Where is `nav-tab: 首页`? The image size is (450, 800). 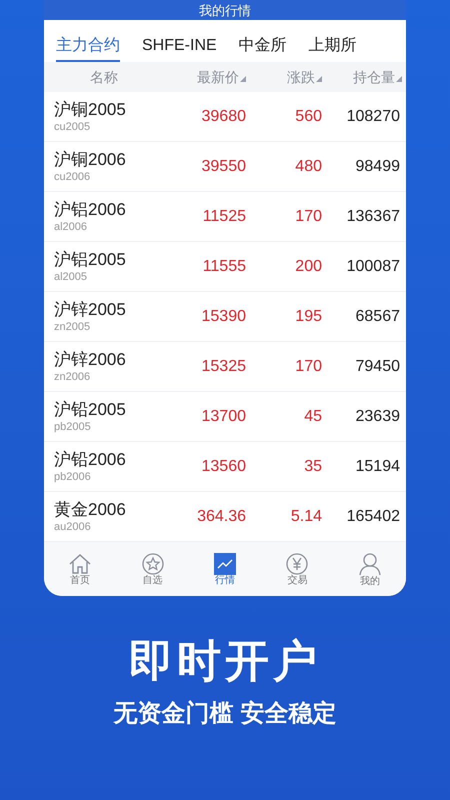 nav-tab: 首页 is located at coordinates (80, 569).